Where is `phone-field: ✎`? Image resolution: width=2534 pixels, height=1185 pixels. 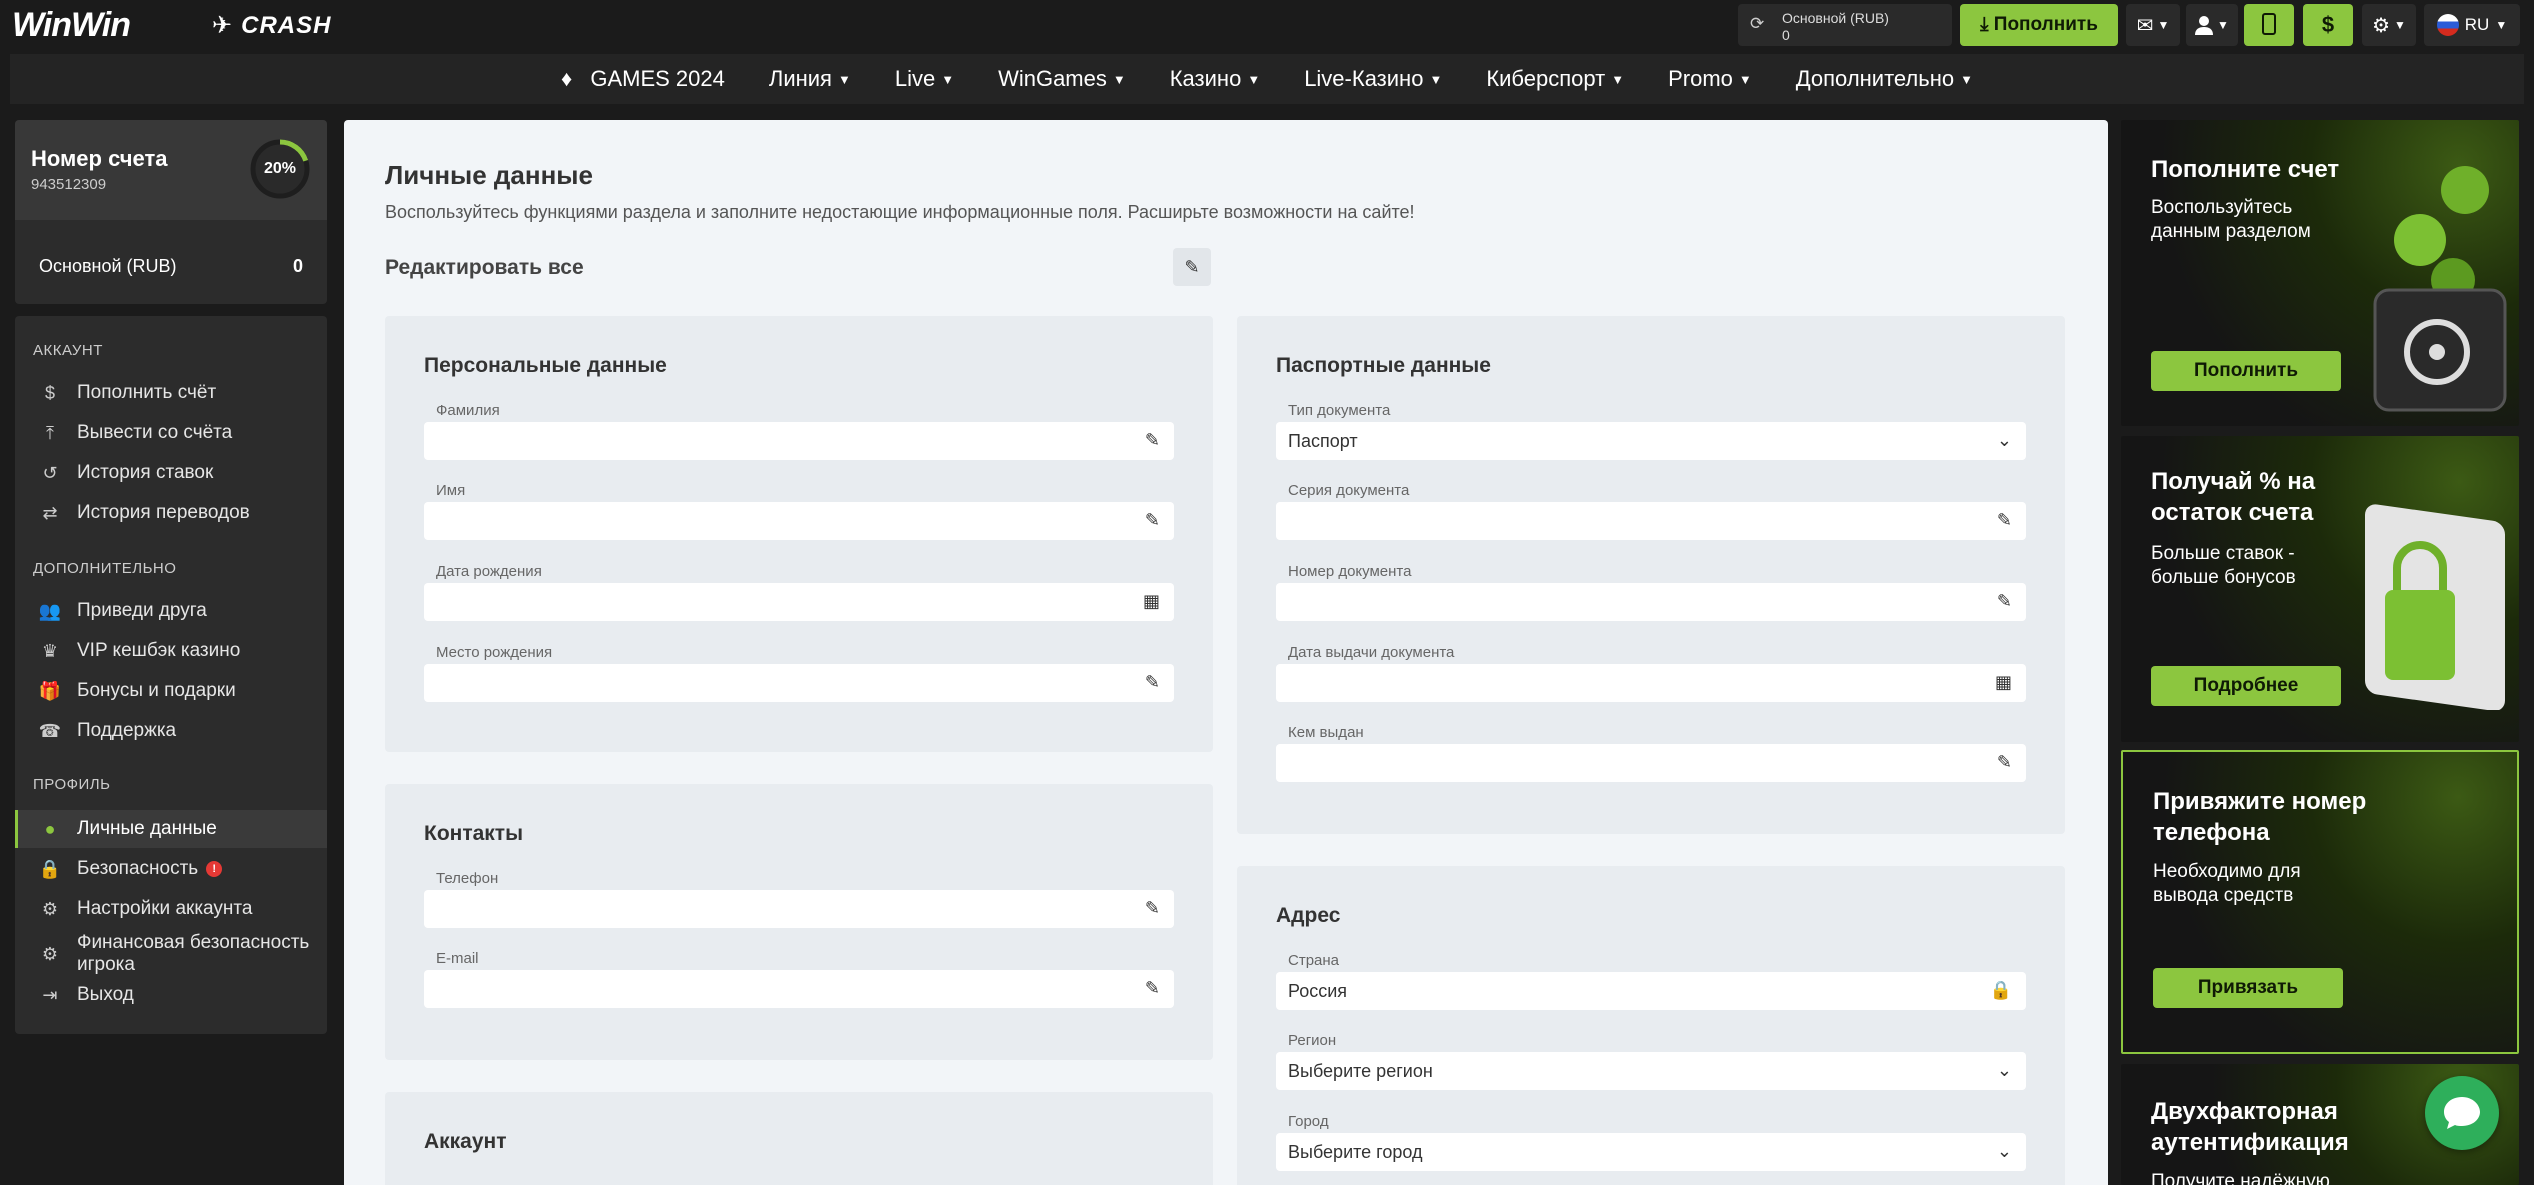 phone-field: ✎ is located at coordinates (799, 909).